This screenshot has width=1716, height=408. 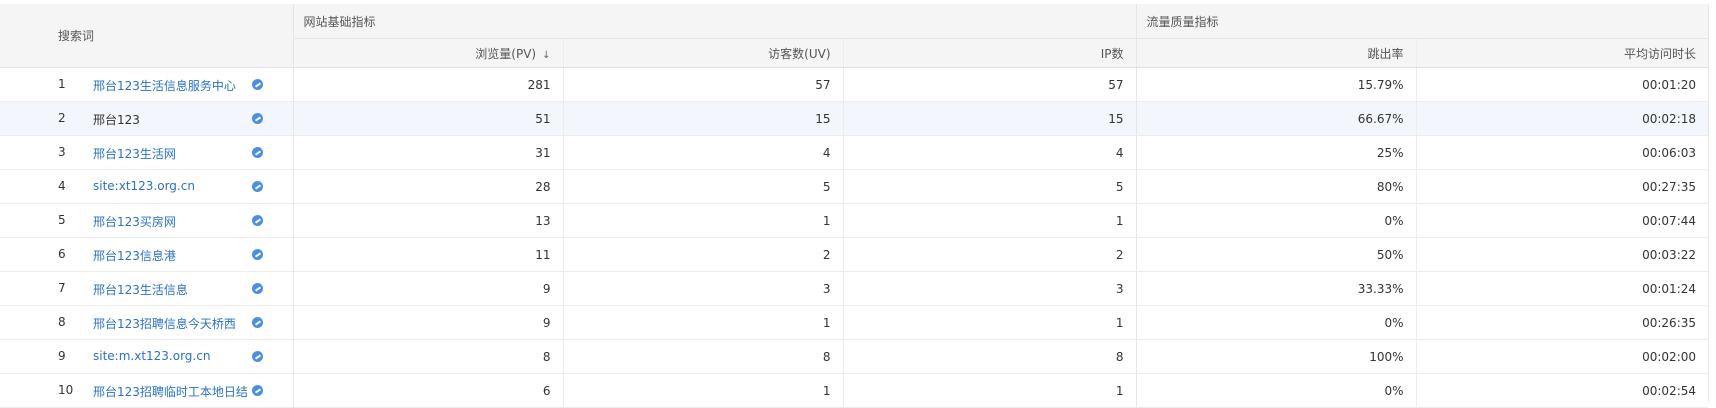 What do you see at coordinates (134, 153) in the screenshot?
I see `keyword-link: 邢台123生活网` at bounding box center [134, 153].